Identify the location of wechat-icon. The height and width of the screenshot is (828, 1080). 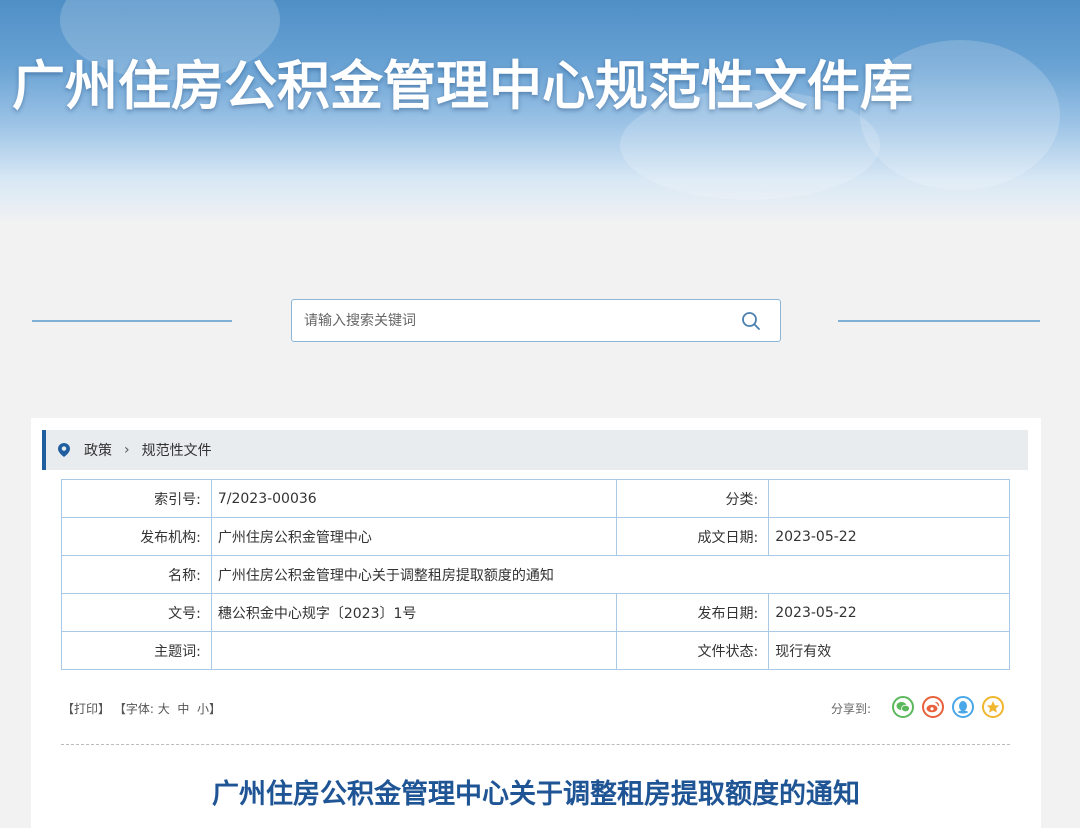
(903, 707).